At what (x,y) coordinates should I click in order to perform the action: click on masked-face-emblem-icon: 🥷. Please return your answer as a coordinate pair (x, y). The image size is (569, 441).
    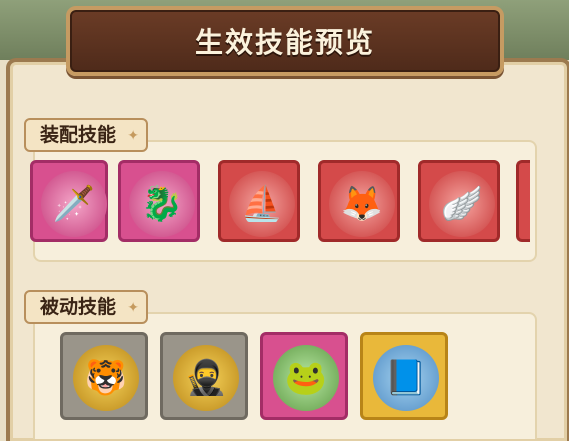
    Looking at the image, I should click on (206, 378).